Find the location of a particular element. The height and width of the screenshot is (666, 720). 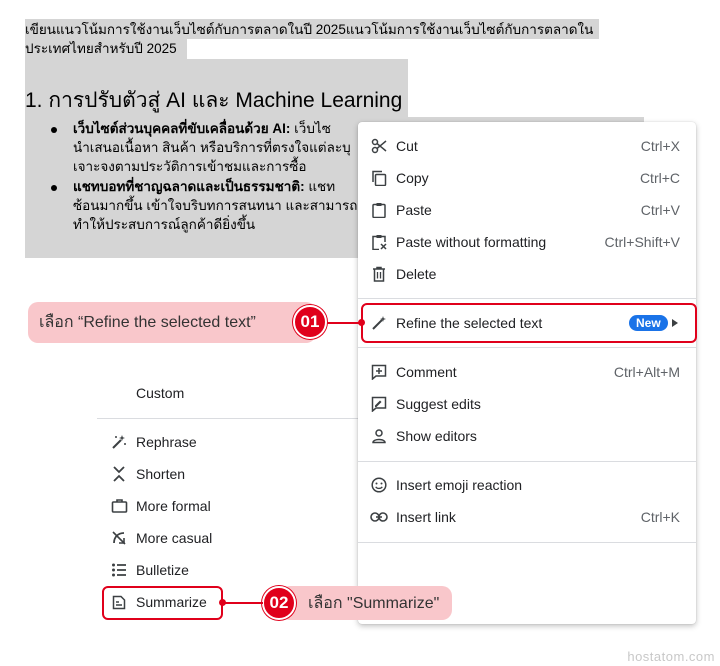

menu-item-paste: Paste Ctrl+V is located at coordinates (527, 210).